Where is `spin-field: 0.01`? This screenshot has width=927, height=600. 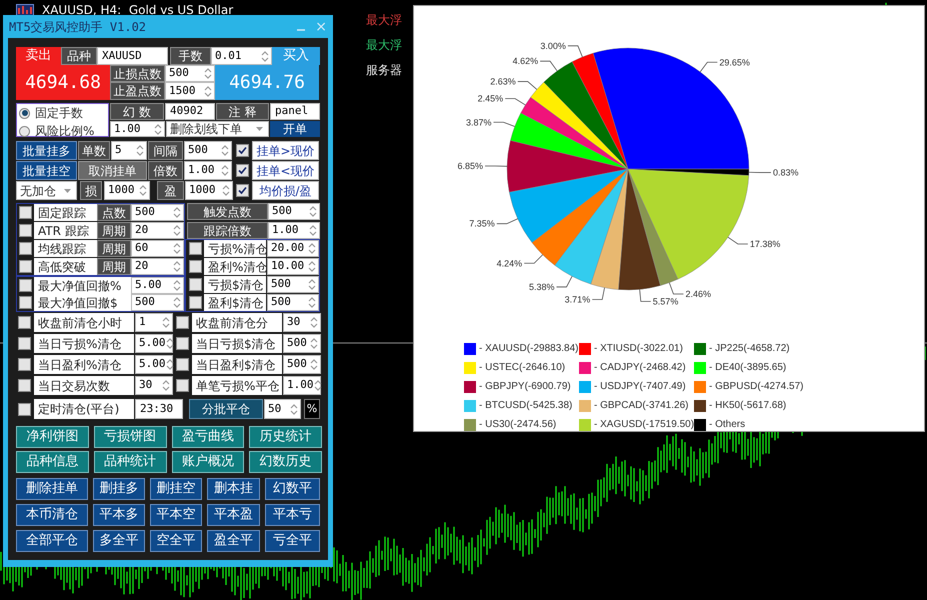 spin-field: 0.01 is located at coordinates (241, 56).